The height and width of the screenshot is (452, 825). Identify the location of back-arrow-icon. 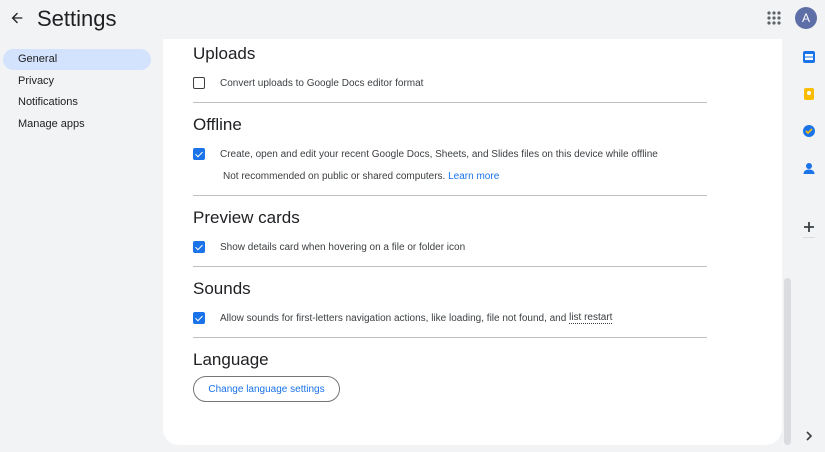
(17, 18).